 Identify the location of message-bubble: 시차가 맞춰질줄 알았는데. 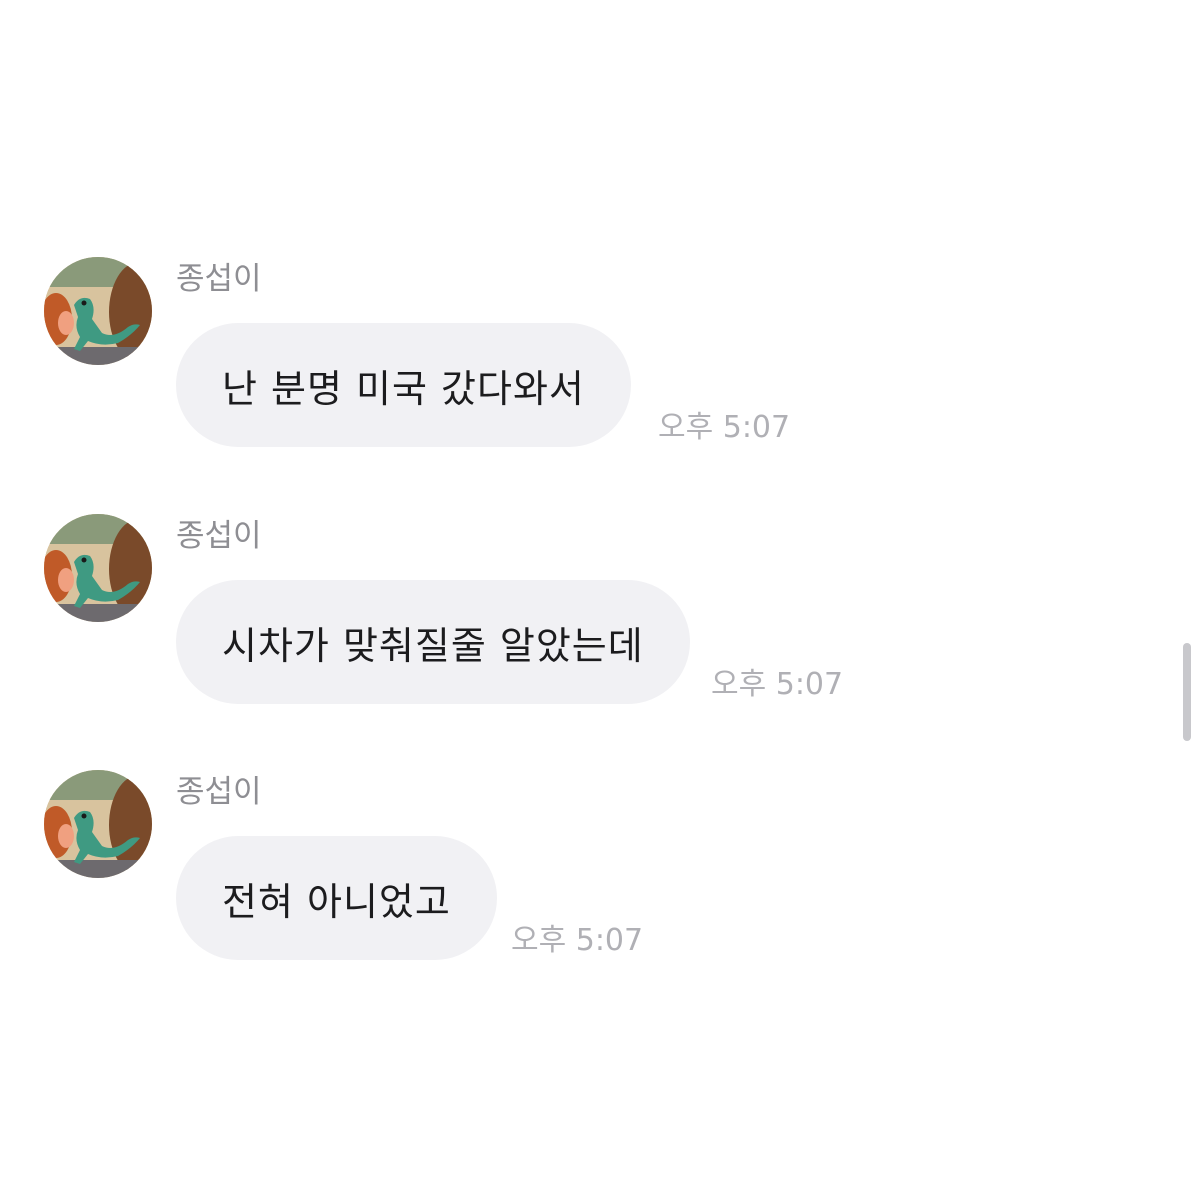
(433, 642).